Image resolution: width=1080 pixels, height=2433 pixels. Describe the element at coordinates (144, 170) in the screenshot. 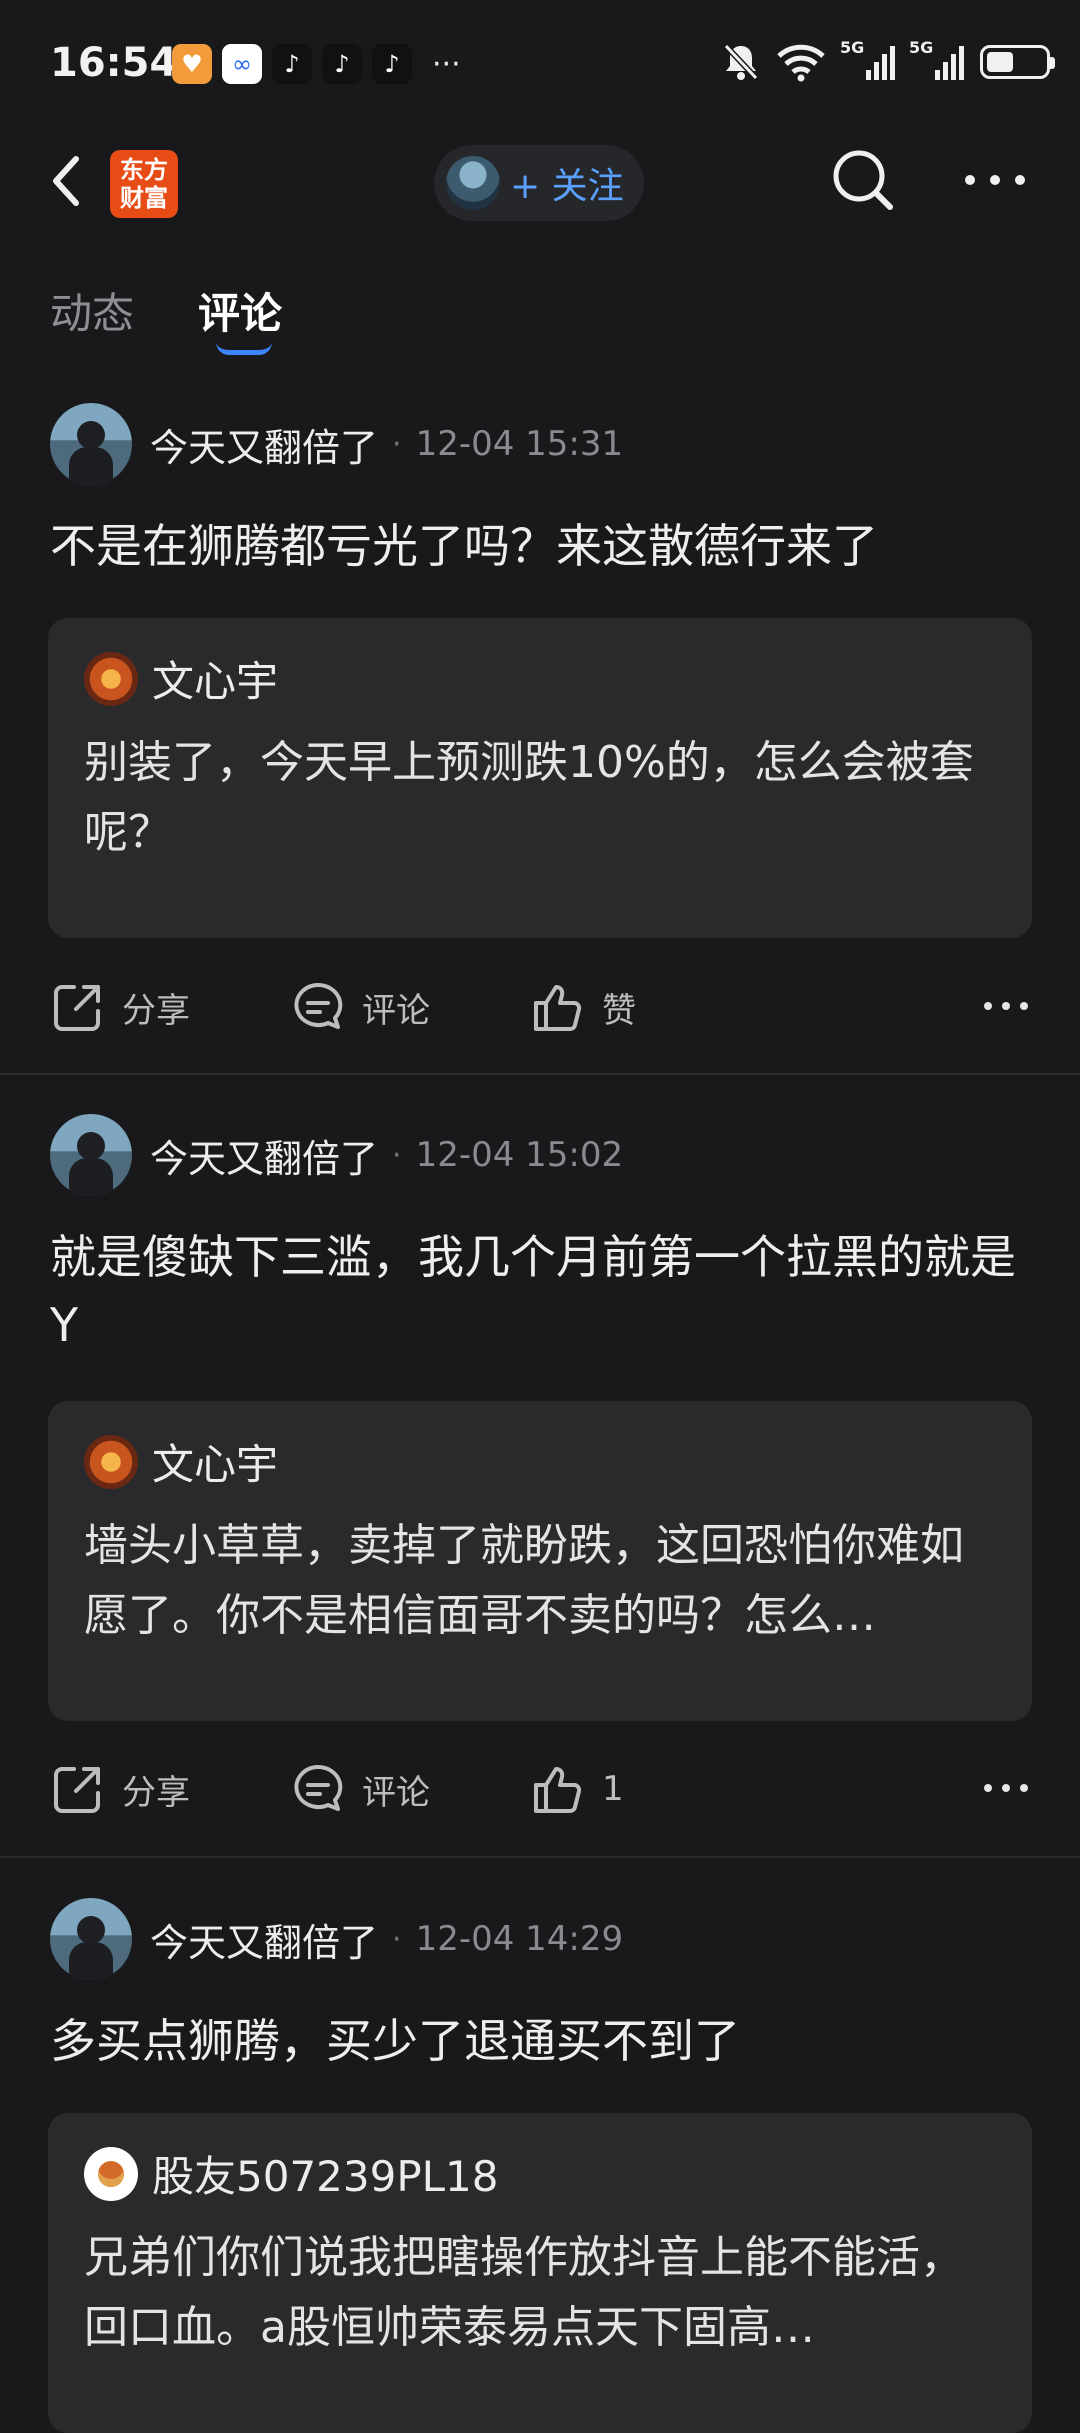

I see `logo-line-1: 东方` at that location.